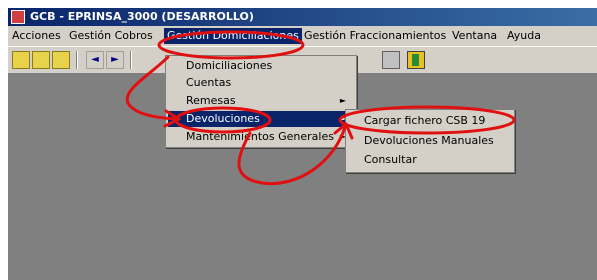 The height and width of the screenshot is (280, 597). I want to click on window-title: GCB - EPRINSA_3000 (DESARROLLO), so click(142, 16).